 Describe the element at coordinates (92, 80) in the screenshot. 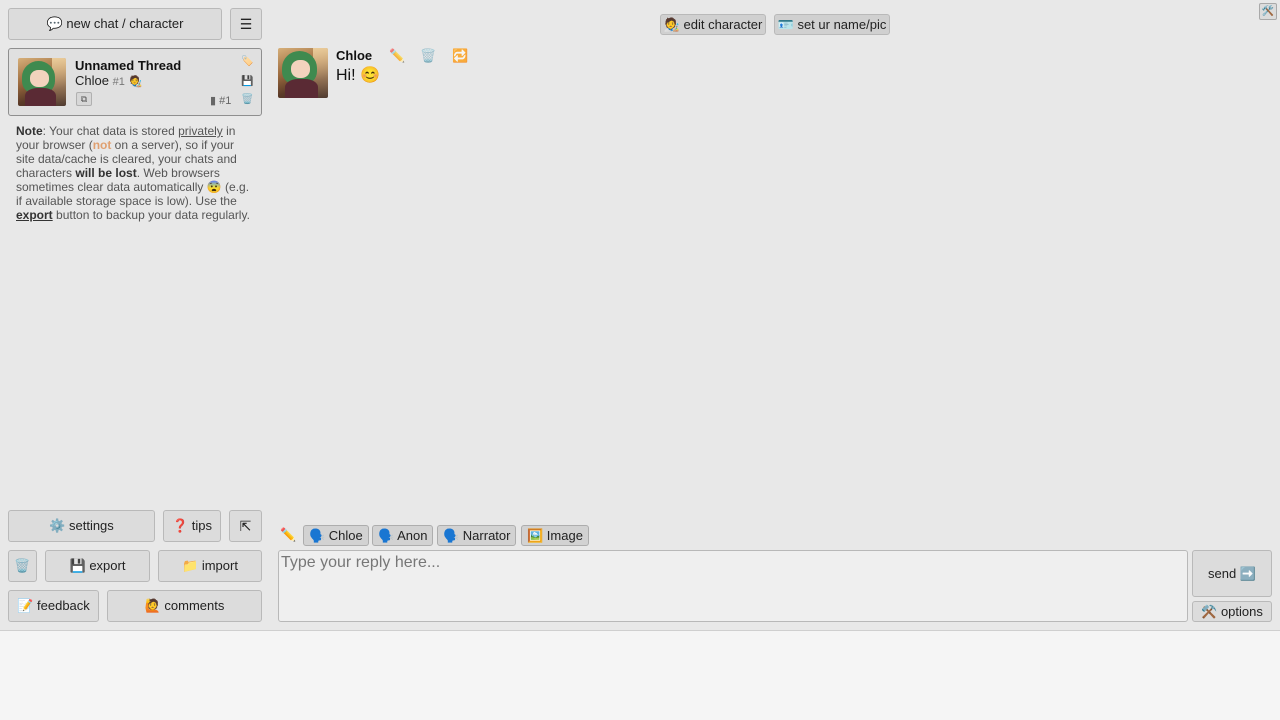

I see `thread-character-name: Chloe` at that location.